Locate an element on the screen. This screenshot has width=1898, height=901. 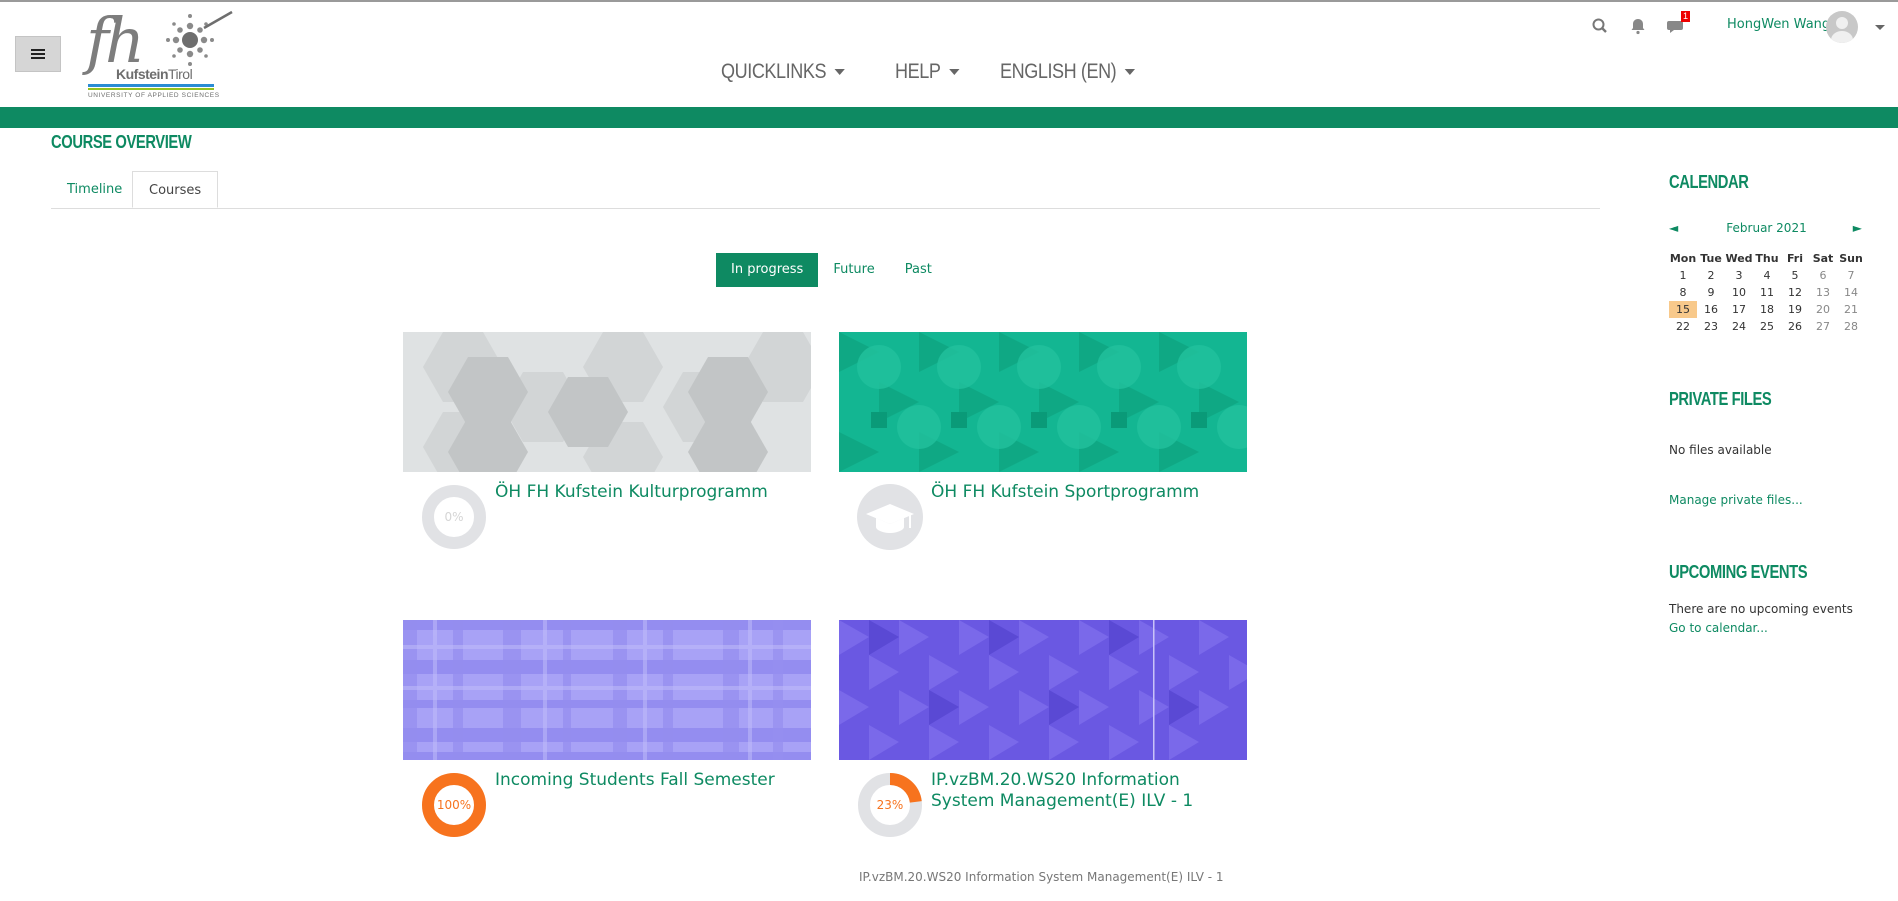
course-title: ÖH FH Kufstein Kulturprogramm is located at coordinates (653, 492).